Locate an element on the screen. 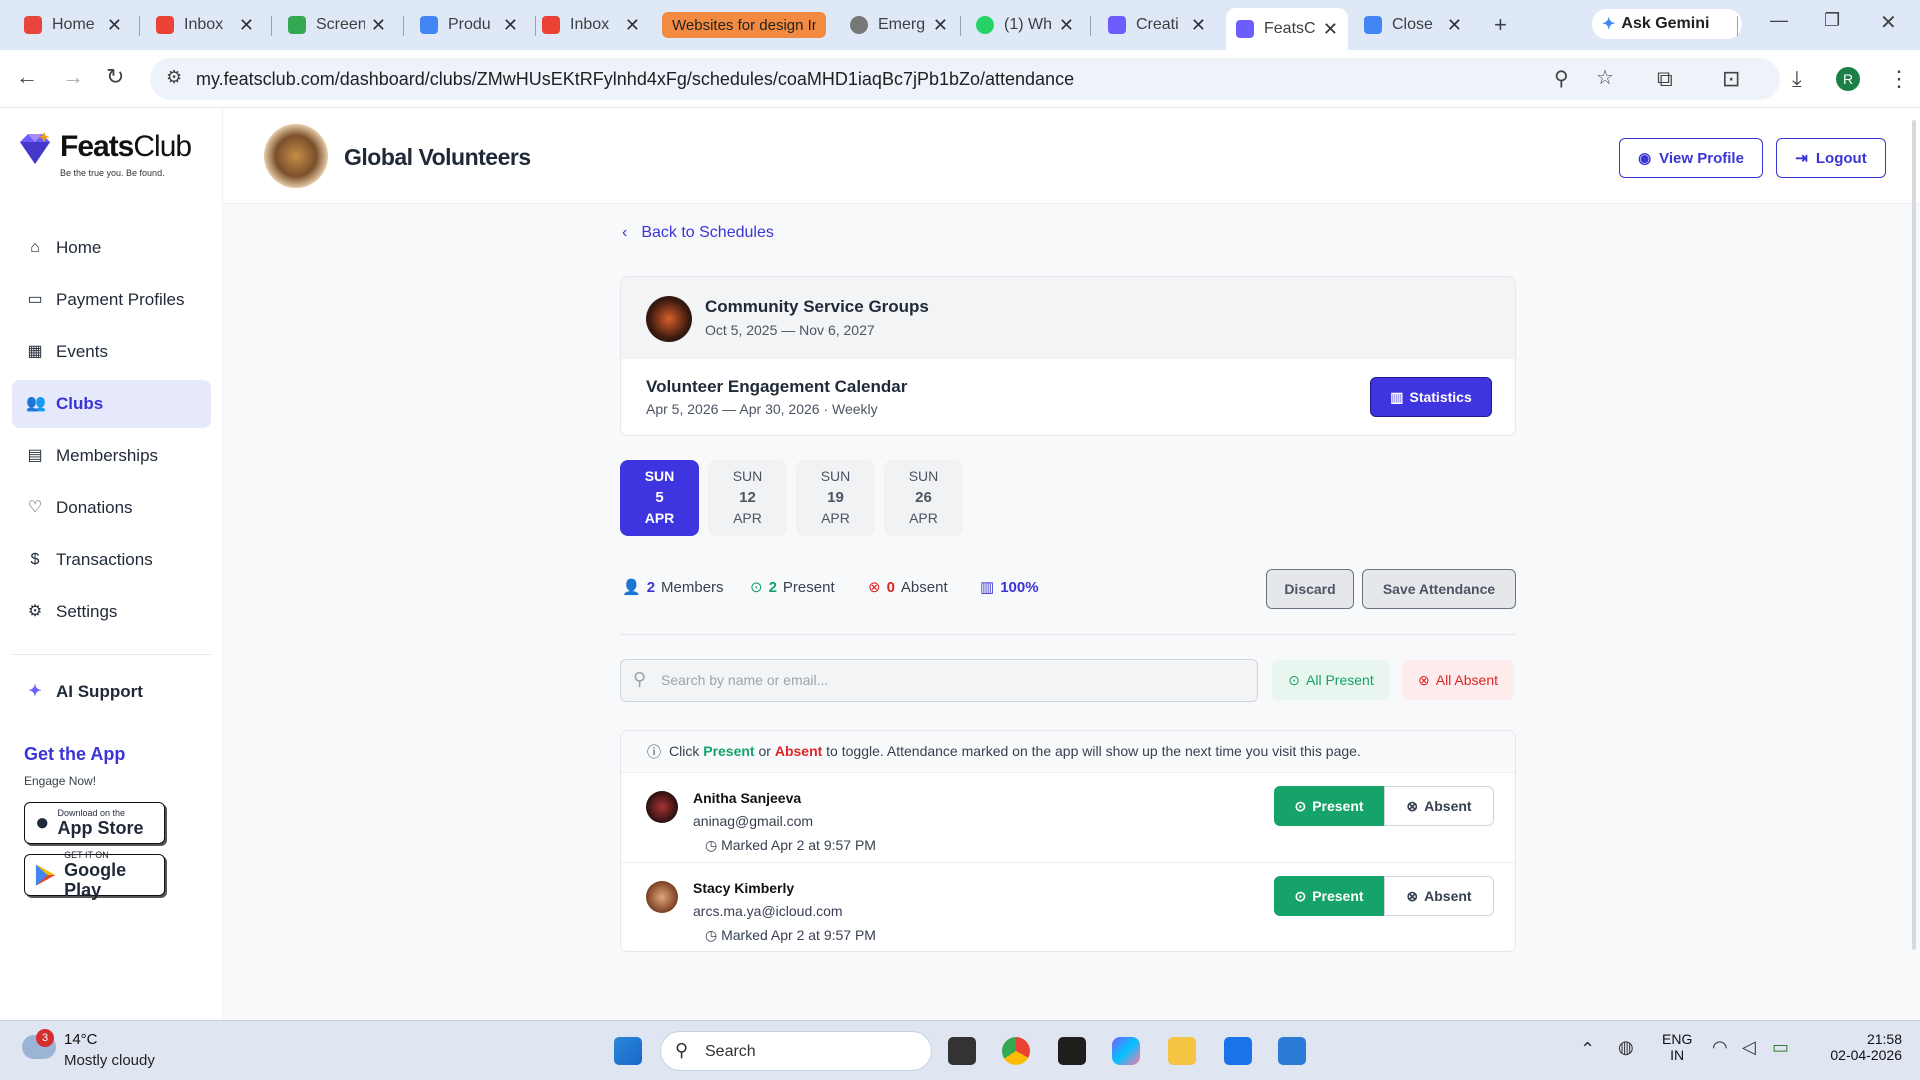 This screenshot has width=1920, height=1080. group-avatar is located at coordinates (669, 319).